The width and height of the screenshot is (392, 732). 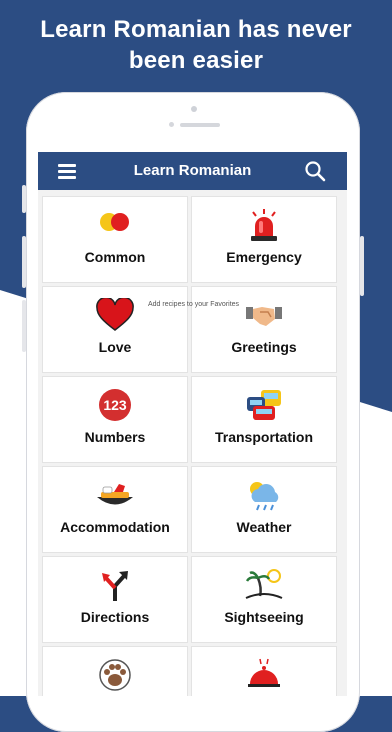 I want to click on category-label: Love, so click(x=115, y=347).